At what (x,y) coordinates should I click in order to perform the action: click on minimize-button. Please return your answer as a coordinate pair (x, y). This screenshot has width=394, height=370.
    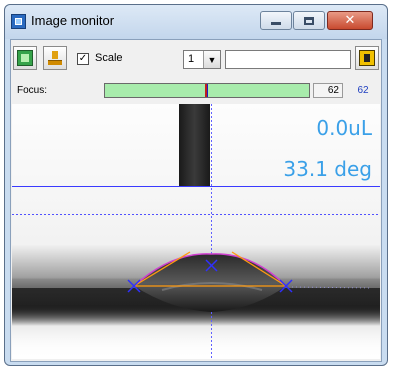
    Looking at the image, I should click on (276, 20).